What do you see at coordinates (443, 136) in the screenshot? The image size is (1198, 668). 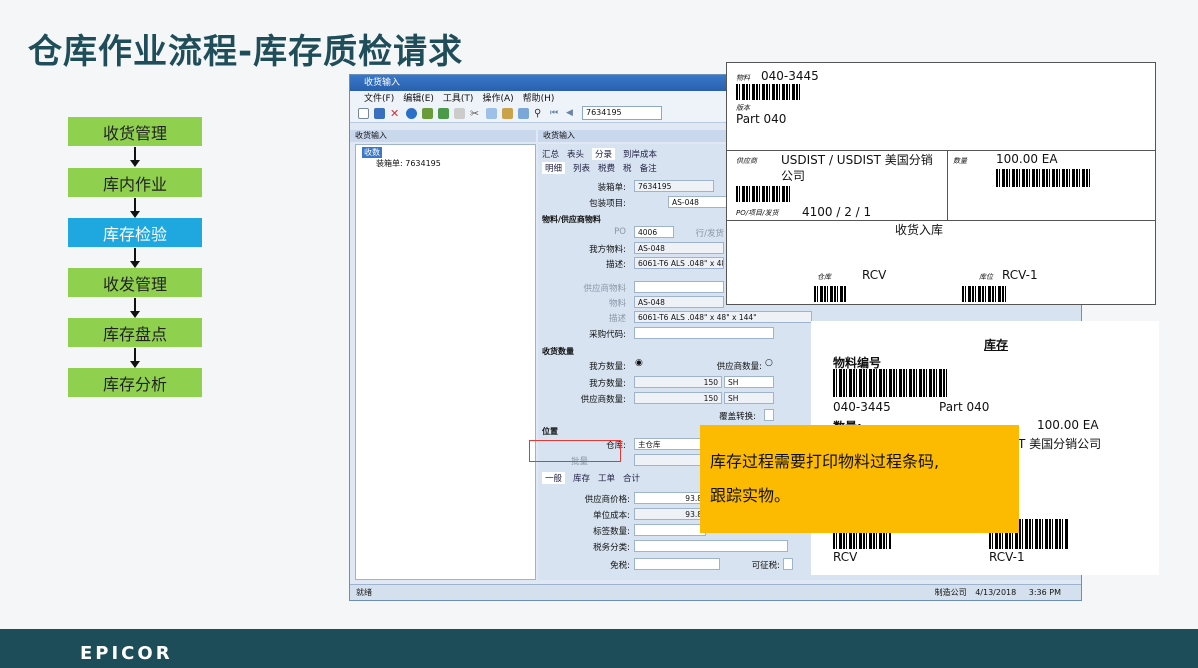 I see `left-pane-title: 收货输入` at bounding box center [443, 136].